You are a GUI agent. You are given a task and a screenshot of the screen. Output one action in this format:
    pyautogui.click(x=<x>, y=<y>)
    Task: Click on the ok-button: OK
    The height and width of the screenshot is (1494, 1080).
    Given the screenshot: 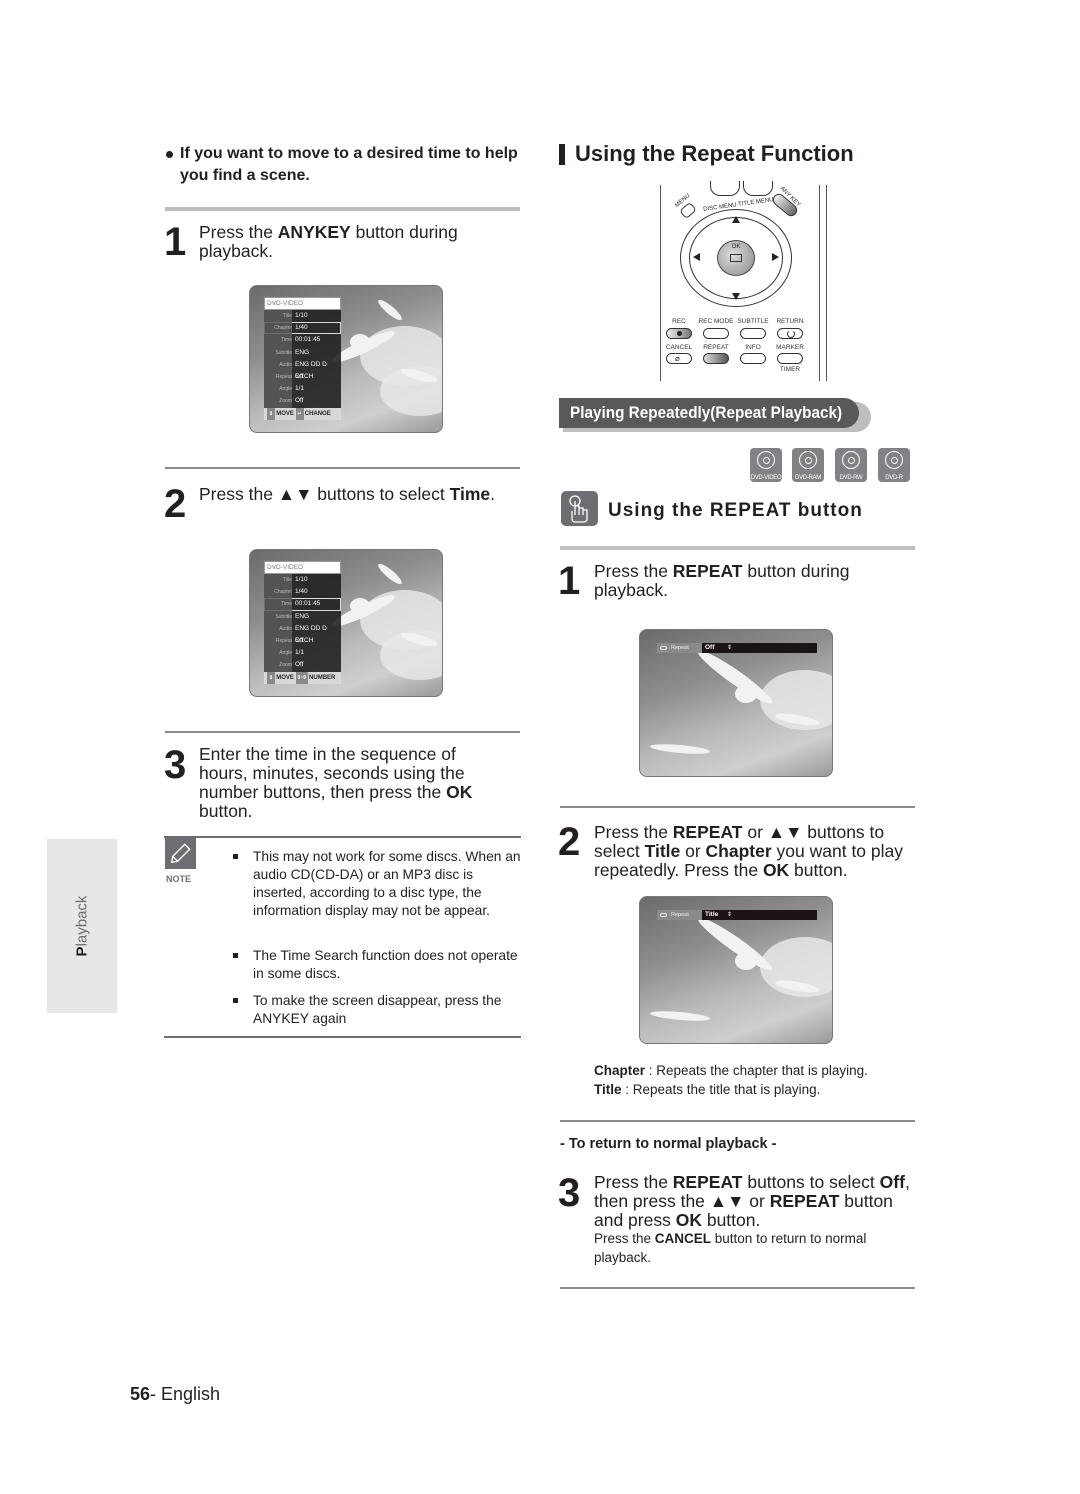 What is the action you would take?
    pyautogui.click(x=736, y=258)
    